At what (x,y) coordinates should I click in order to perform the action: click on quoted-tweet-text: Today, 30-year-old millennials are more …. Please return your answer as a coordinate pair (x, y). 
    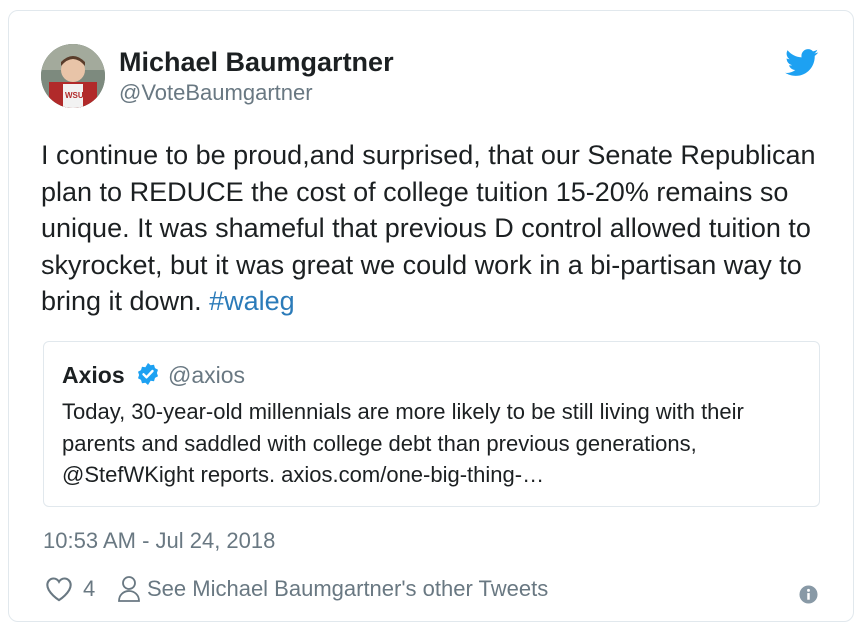
    Looking at the image, I should click on (403, 443).